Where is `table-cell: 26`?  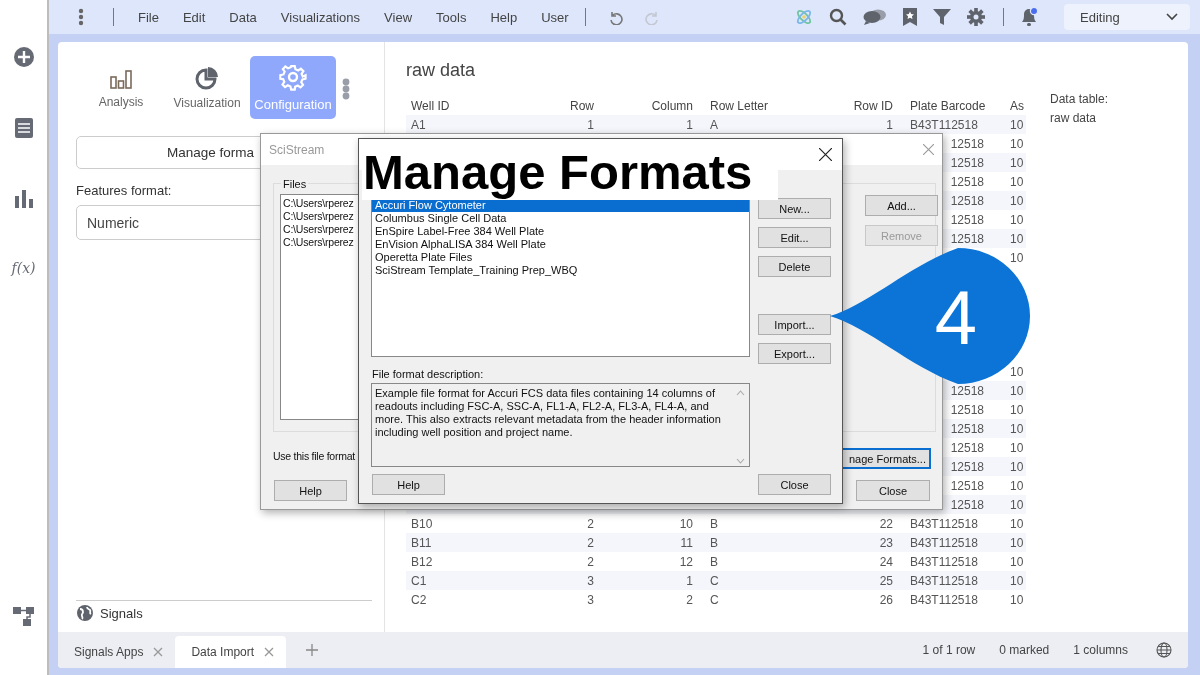
table-cell: 26 is located at coordinates (886, 599).